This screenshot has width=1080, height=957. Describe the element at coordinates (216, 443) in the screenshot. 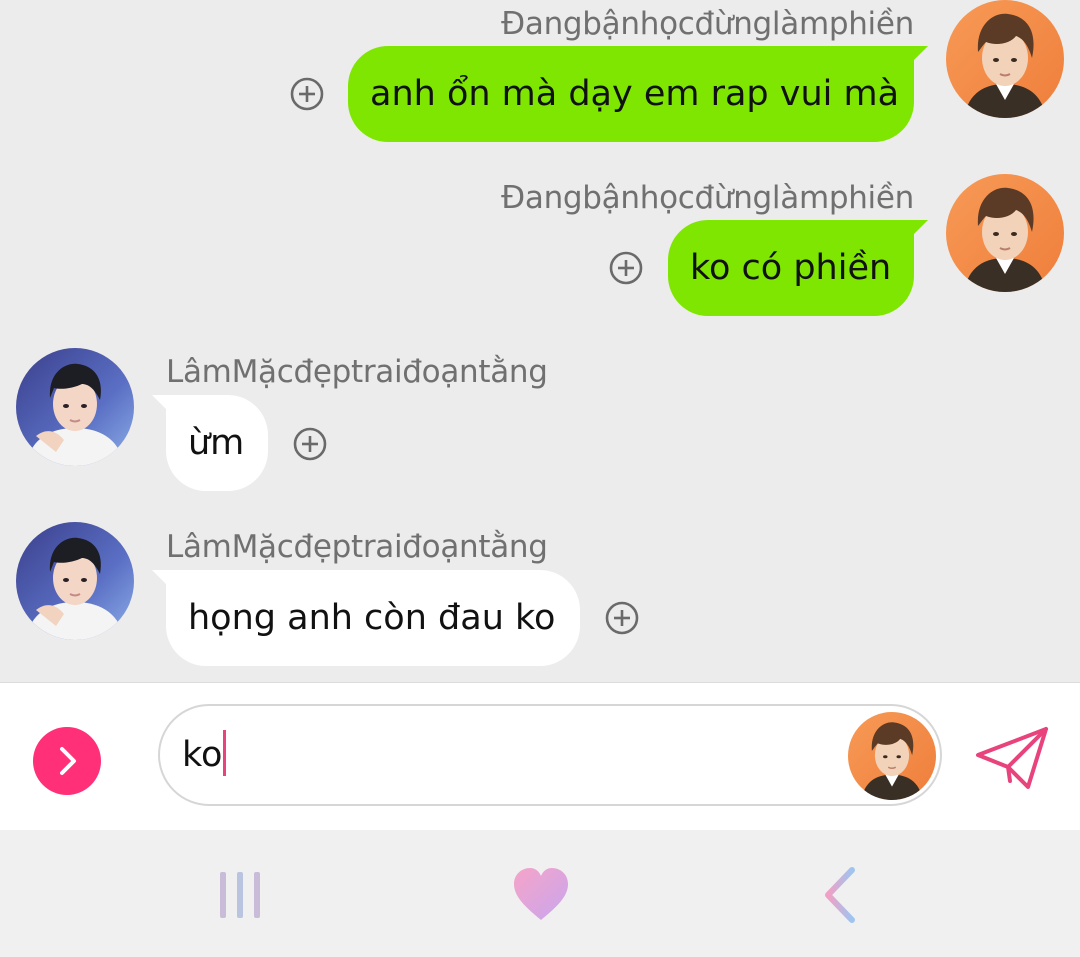

I see `message-text: ừm` at that location.